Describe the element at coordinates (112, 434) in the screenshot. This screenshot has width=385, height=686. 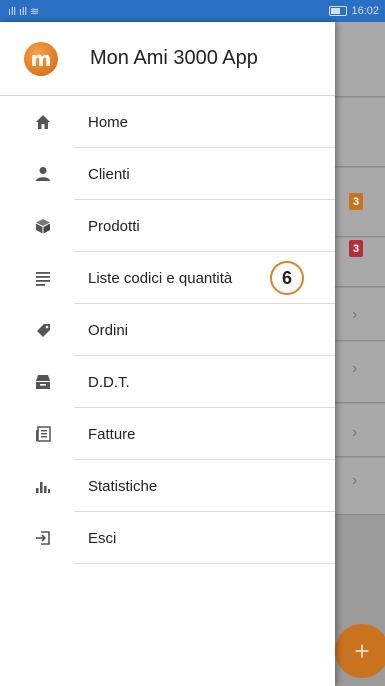
I see `menu-item-label: Fatture` at that location.